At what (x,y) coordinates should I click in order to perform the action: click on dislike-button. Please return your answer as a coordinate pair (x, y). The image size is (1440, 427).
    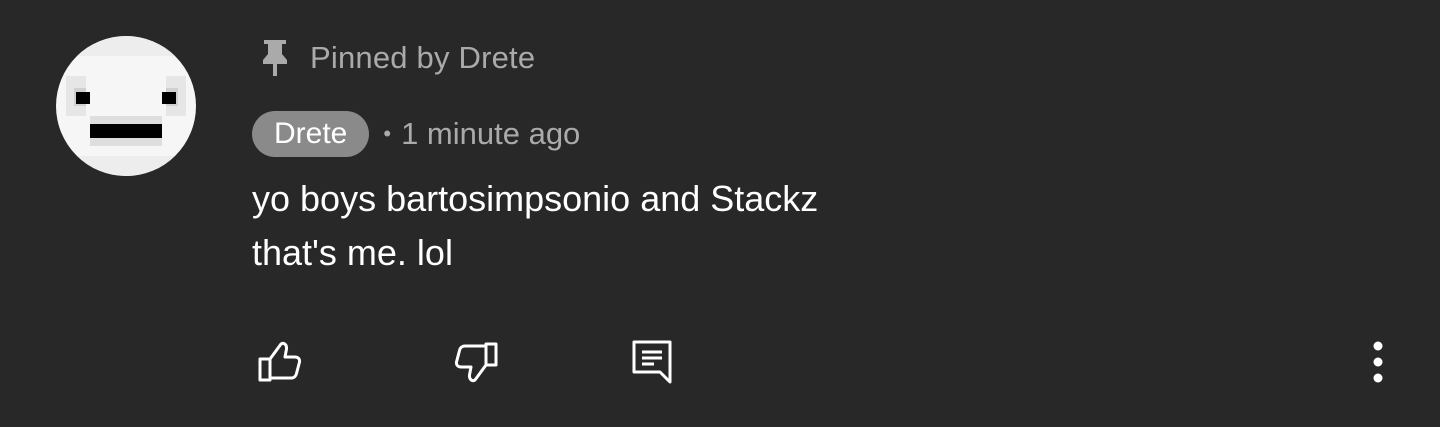
    Looking at the image, I should click on (476, 362).